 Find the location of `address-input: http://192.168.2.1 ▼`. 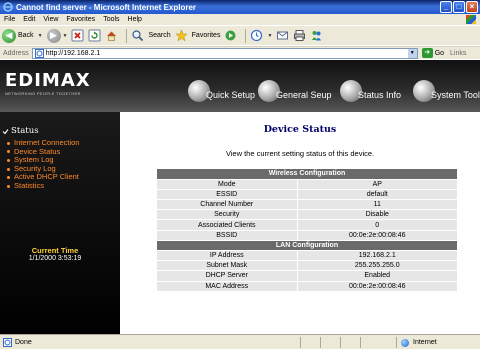

address-input: http://192.168.2.1 ▼ is located at coordinates (224, 53).